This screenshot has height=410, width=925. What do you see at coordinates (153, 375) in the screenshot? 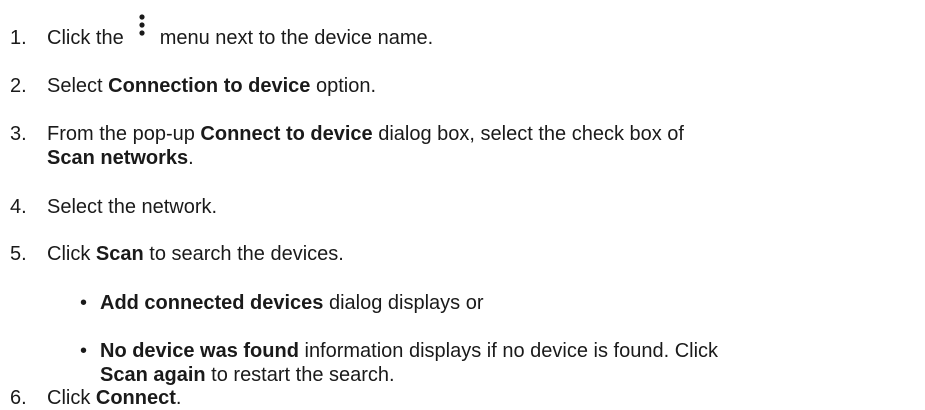
I see `button-name: Scan again` at bounding box center [153, 375].